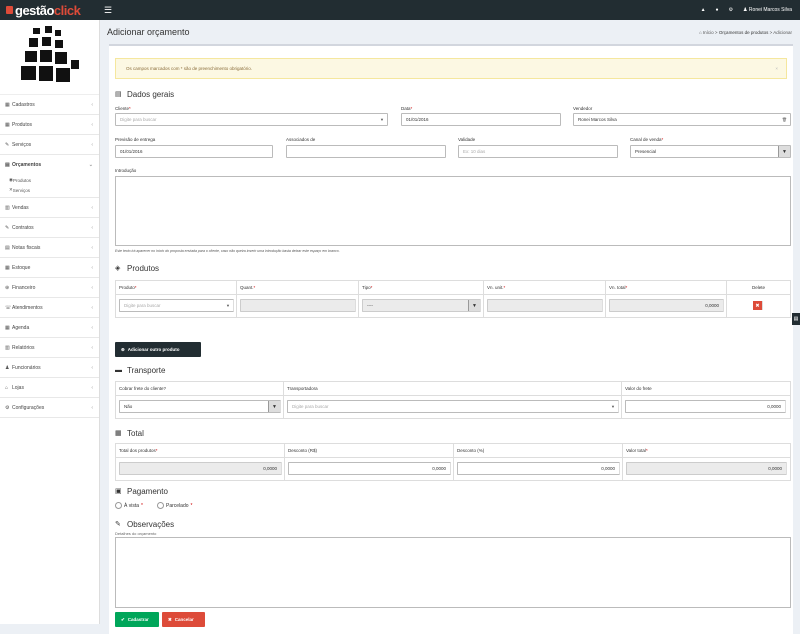 Image resolution: width=800 pixels, height=634 pixels. Describe the element at coordinates (158, 349) in the screenshot. I see `add-product-button: ⊕ Adicionar outro produto` at that location.